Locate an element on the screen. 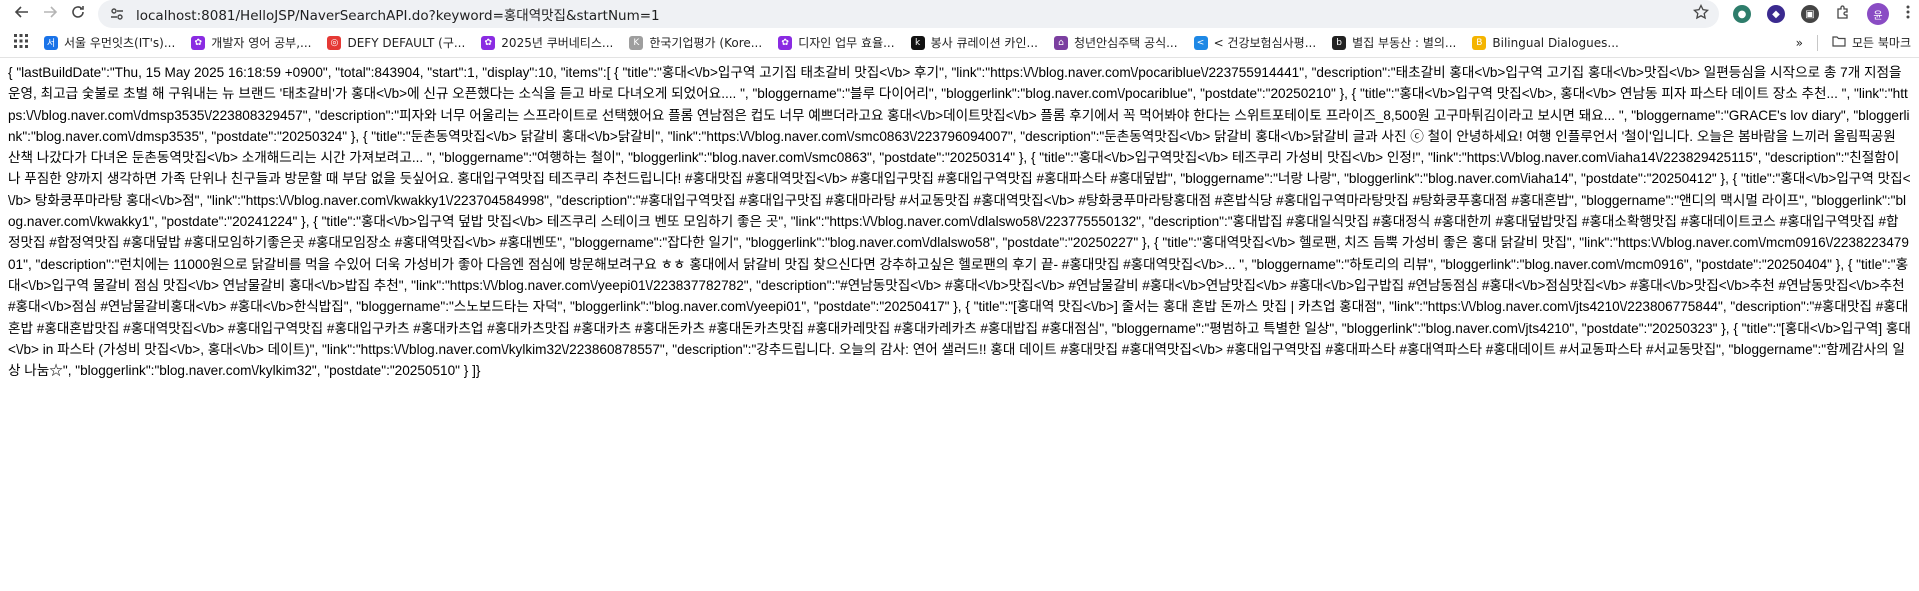 Image resolution: width=1919 pixels, height=591 pixels. forward-button is located at coordinates (50, 14).